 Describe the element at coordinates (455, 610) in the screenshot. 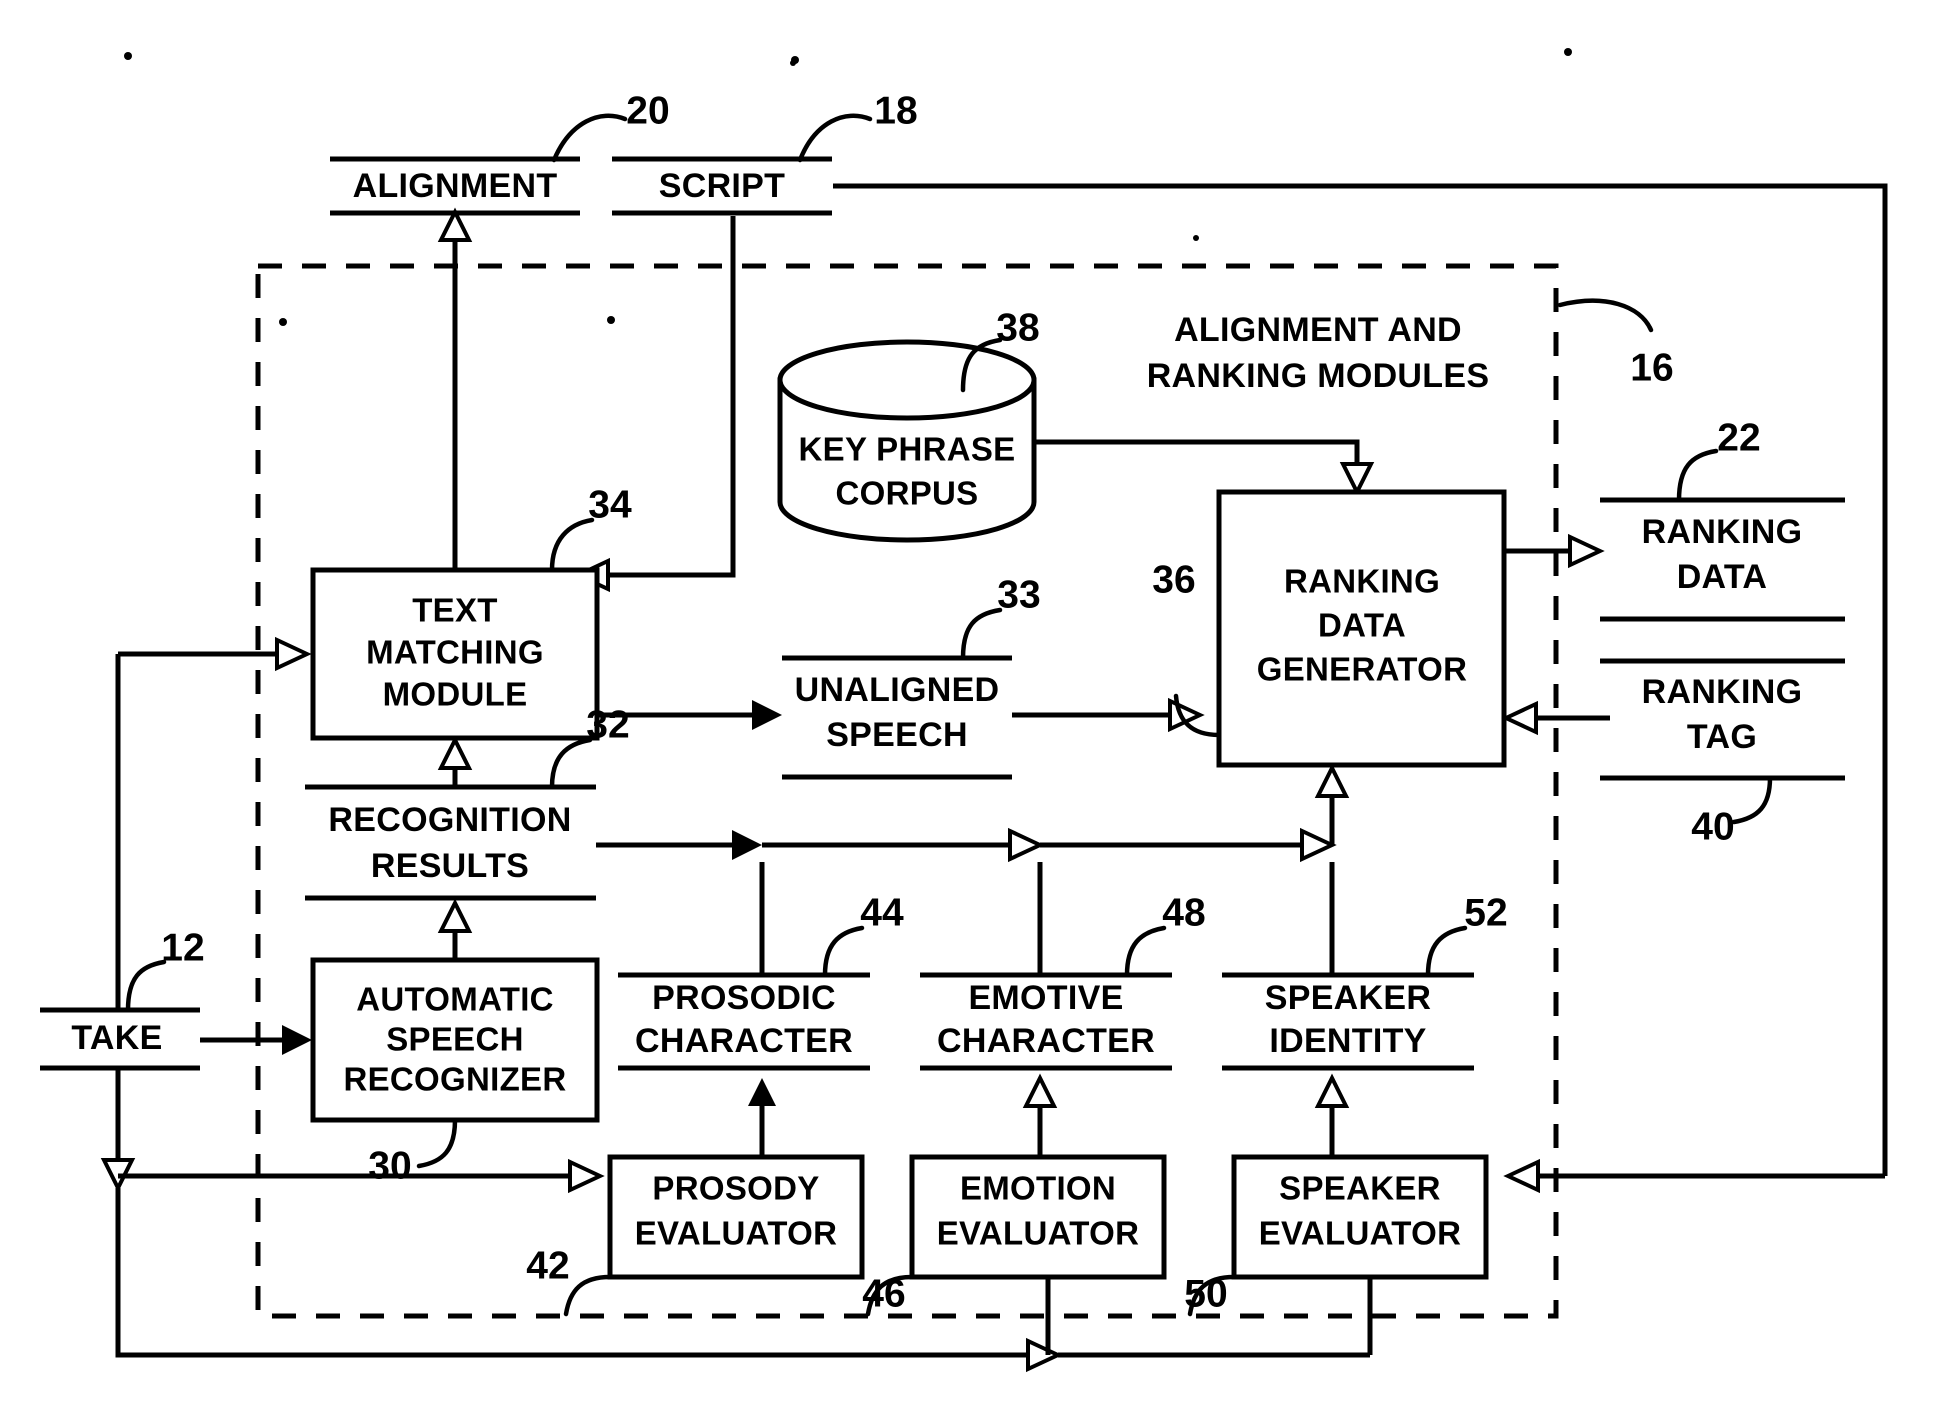

I see `text-matching-module-line1: TEXT` at that location.